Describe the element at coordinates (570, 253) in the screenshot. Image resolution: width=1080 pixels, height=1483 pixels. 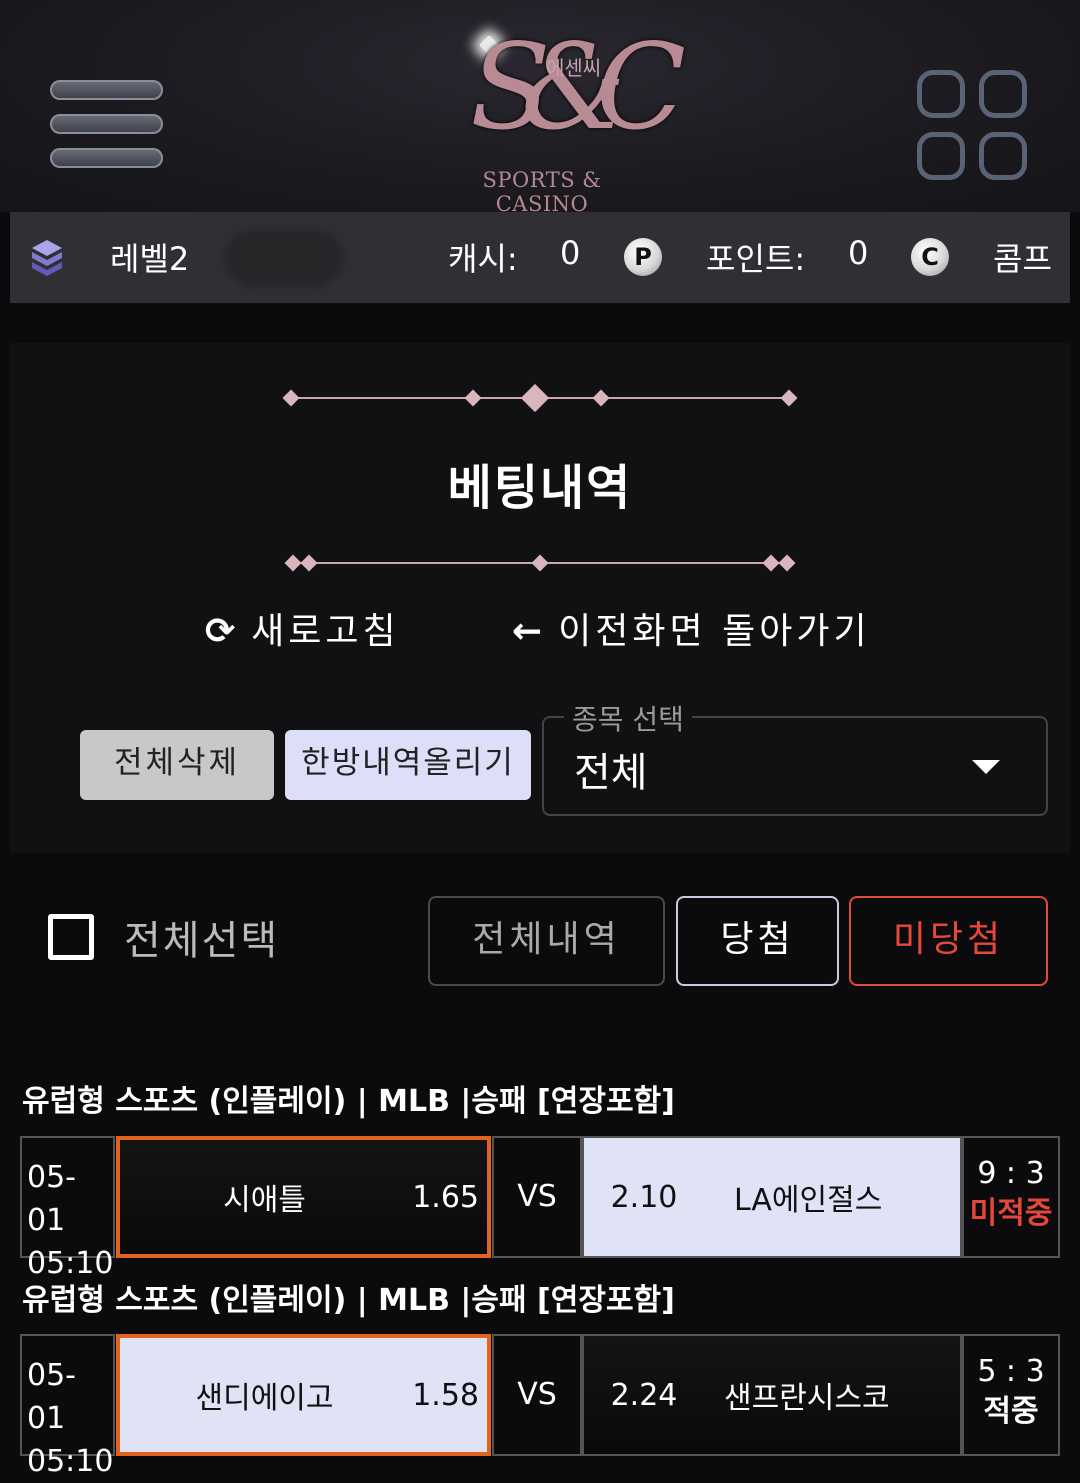
I see `cash-value: 0` at that location.